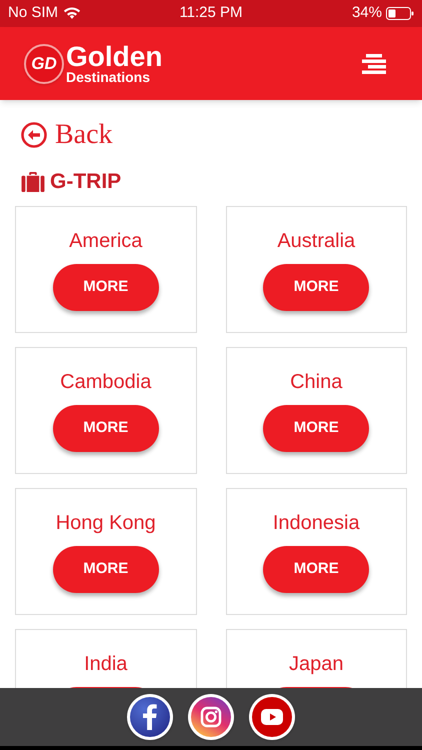  Describe the element at coordinates (109, 77) in the screenshot. I see `logo-subtitle: Destinations` at that location.